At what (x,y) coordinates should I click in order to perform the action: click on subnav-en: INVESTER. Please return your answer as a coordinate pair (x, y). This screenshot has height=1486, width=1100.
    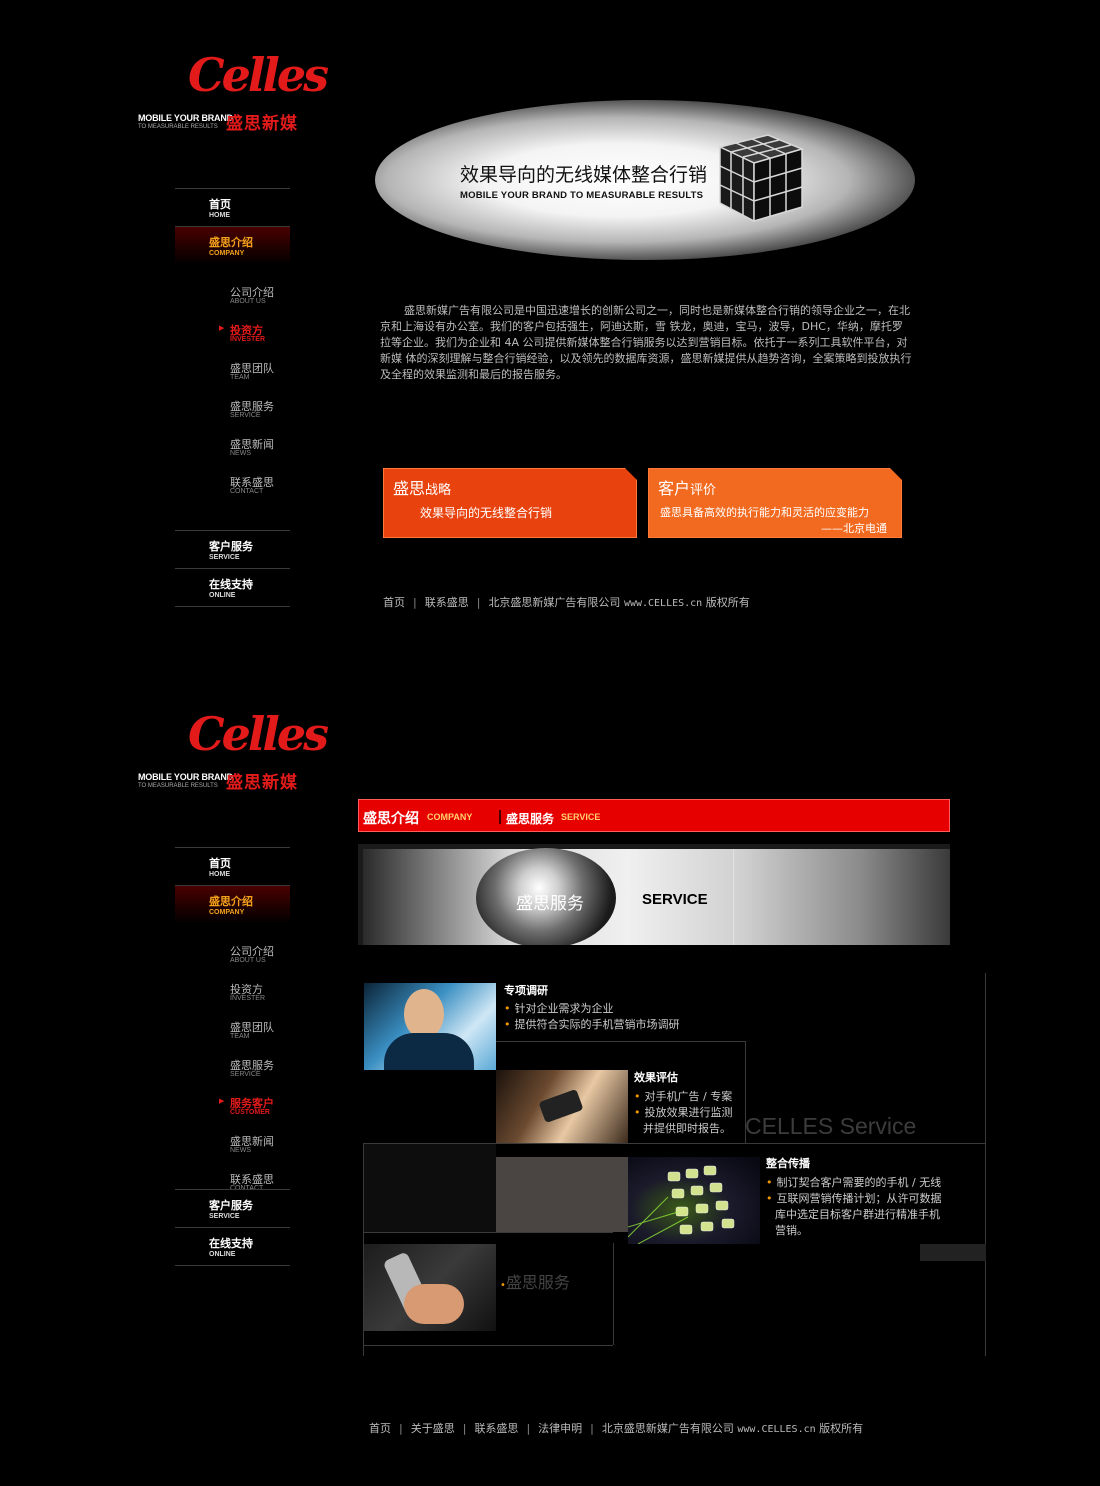
    Looking at the image, I should click on (248, 339).